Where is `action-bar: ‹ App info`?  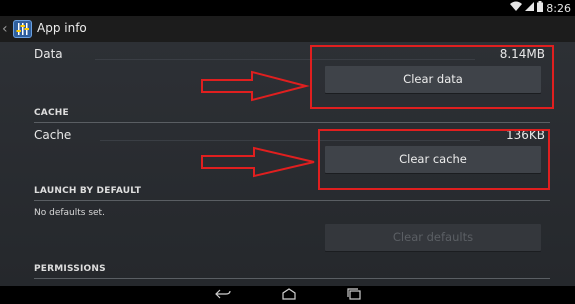 action-bar: ‹ App info is located at coordinates (287, 29).